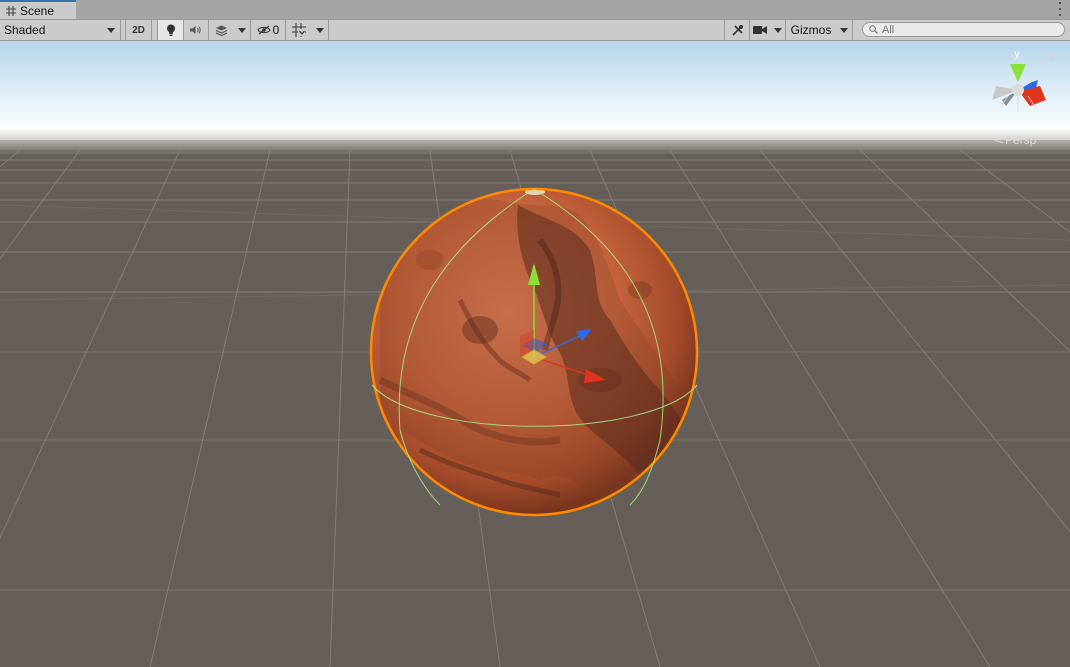 The image size is (1070, 667). I want to click on camera-icon, so click(760, 30).